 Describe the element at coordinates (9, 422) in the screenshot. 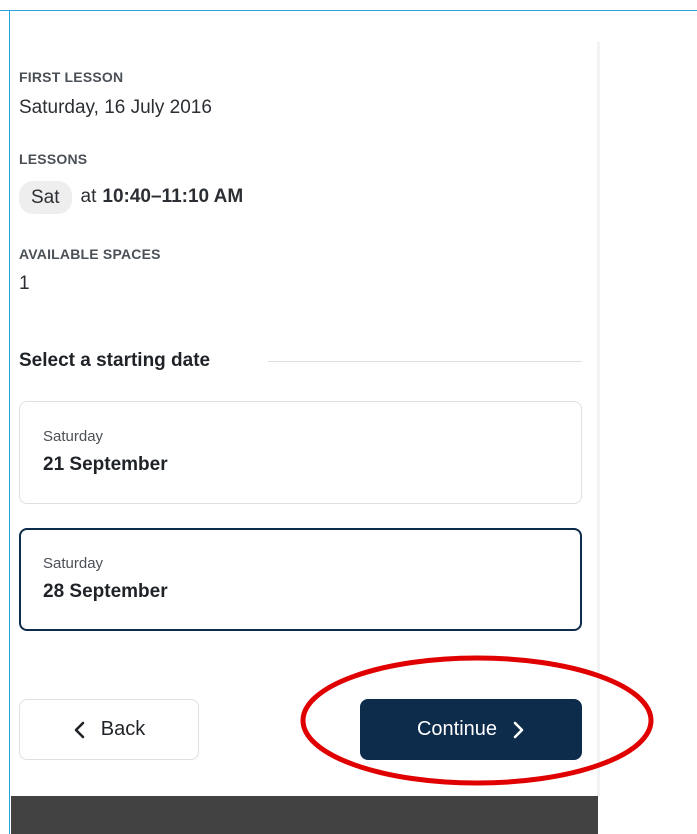

I see `screenshot-frame-left` at that location.